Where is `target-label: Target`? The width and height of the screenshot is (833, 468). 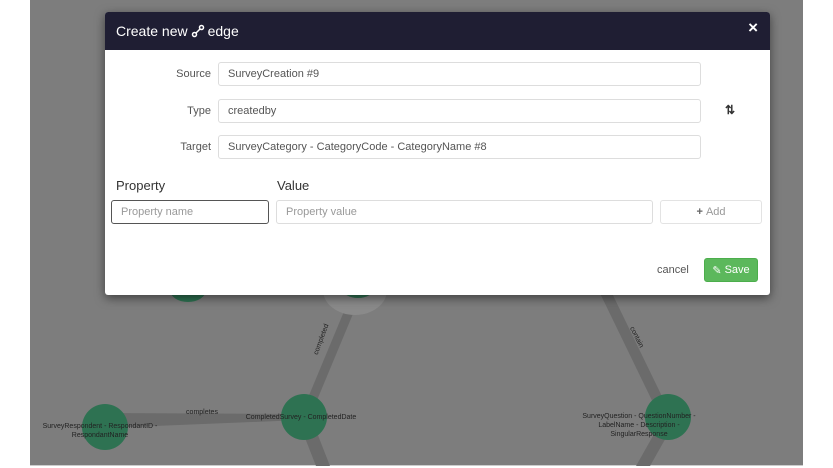
target-label: Target is located at coordinates (195, 147).